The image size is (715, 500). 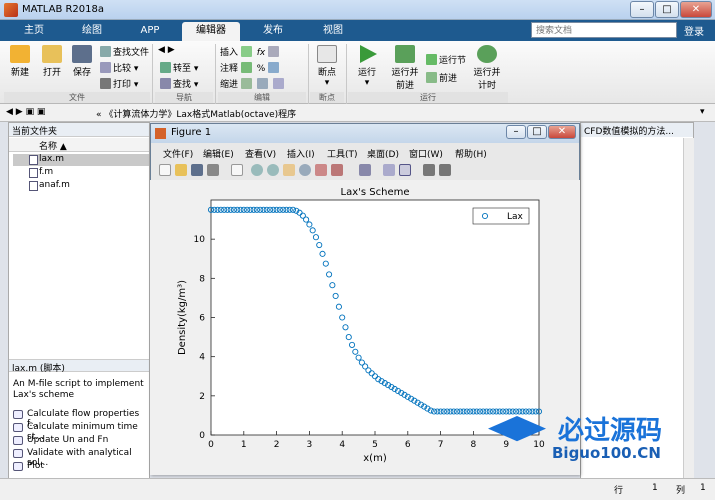 I want to click on login-link: 登录, so click(x=694, y=30).